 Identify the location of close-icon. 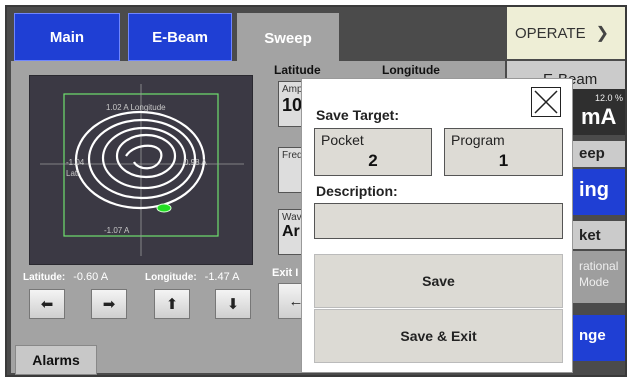
(546, 102).